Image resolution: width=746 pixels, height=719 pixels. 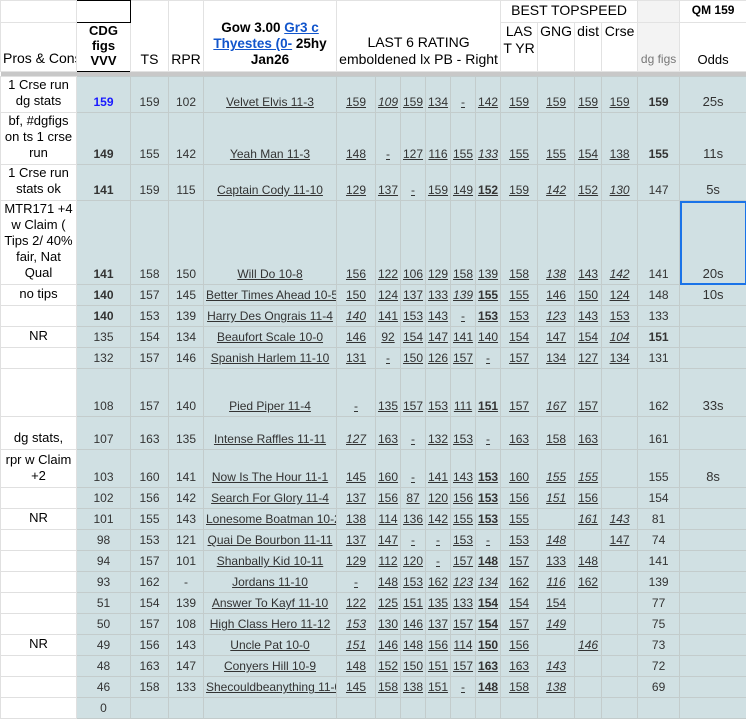 What do you see at coordinates (588, 477) in the screenshot?
I see `best-dist-cell-value: 155` at bounding box center [588, 477].